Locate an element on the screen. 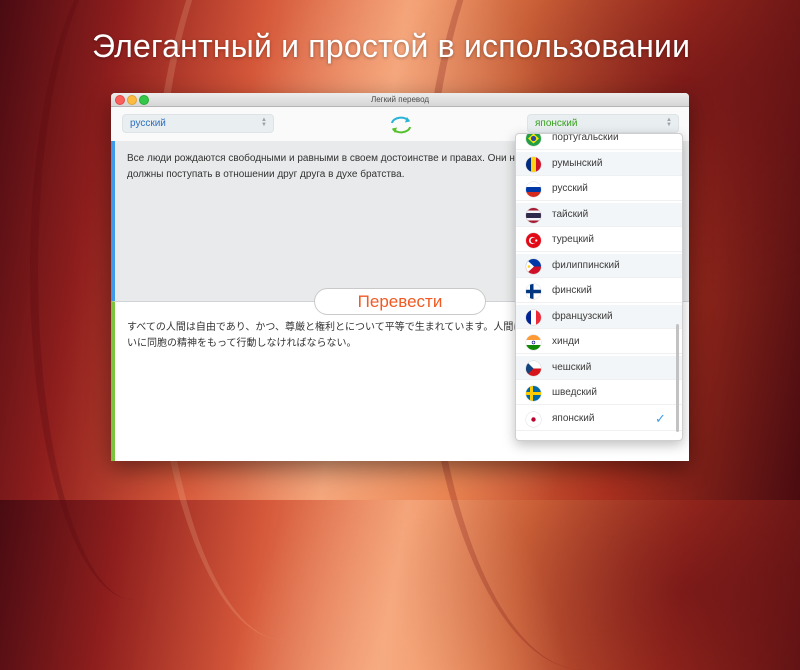  swap-arrows-icon is located at coordinates (401, 125).